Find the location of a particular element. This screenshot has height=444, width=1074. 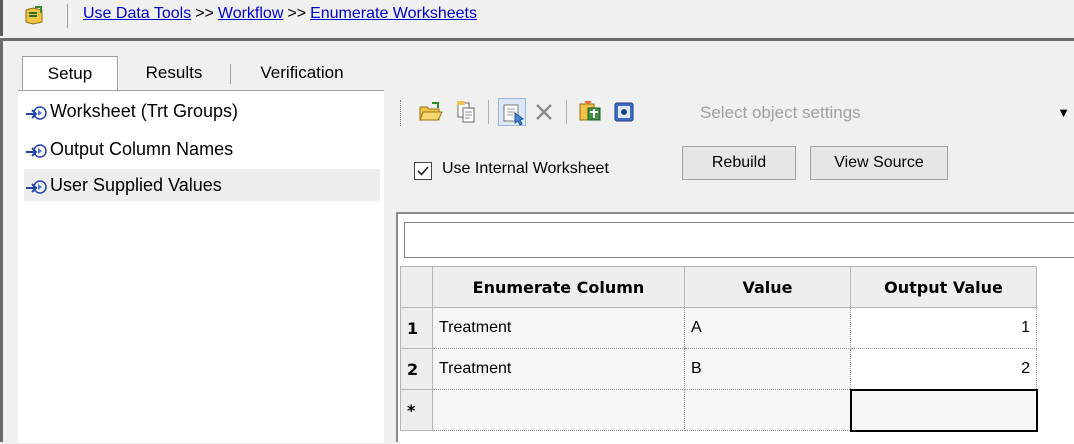

select-placeholder: Select object settings is located at coordinates (780, 112).